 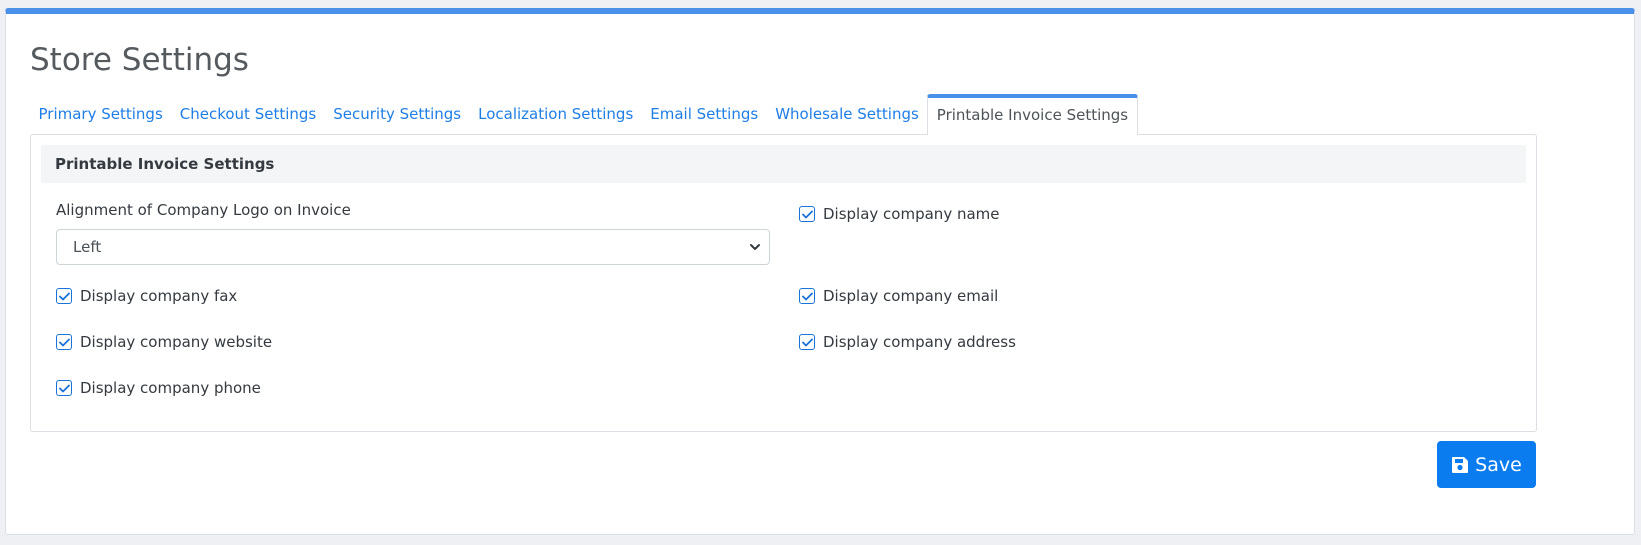 I want to click on chevron-down-icon, so click(x=755, y=247).